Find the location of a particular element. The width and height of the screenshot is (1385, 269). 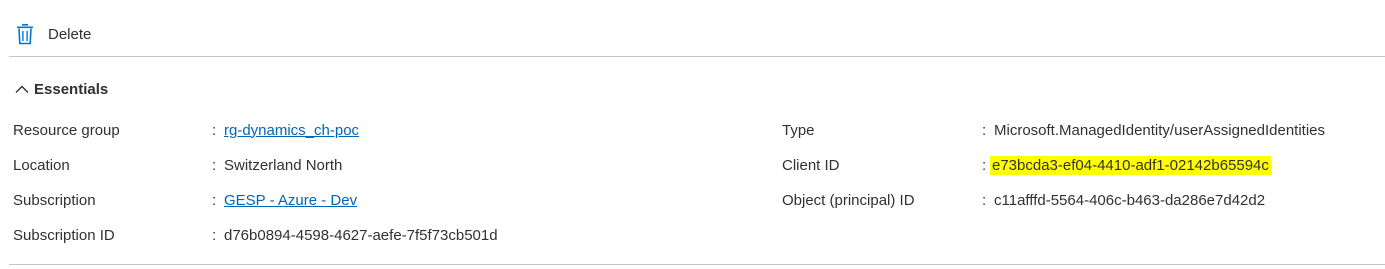

object-id-value: c11afffd-5564-406c-b463-da286e7d42d2 is located at coordinates (1130, 200).